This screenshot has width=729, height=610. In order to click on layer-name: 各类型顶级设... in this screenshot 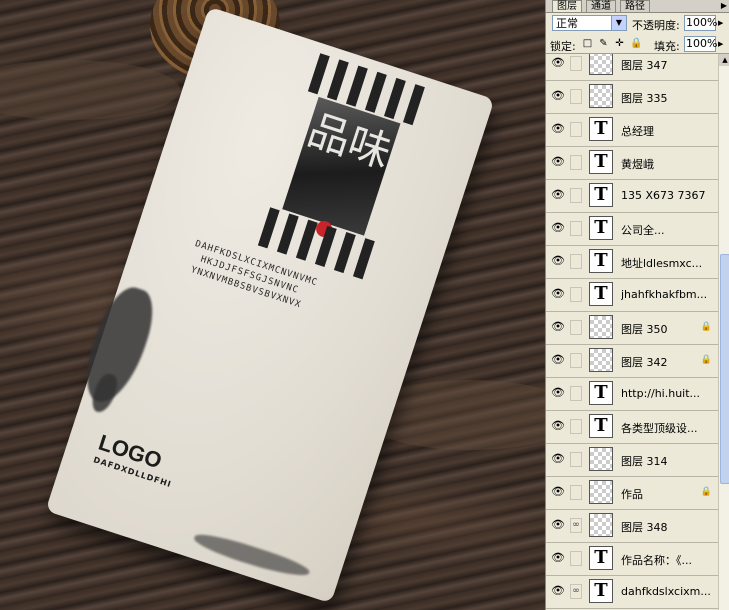, I will do `click(666, 428)`.